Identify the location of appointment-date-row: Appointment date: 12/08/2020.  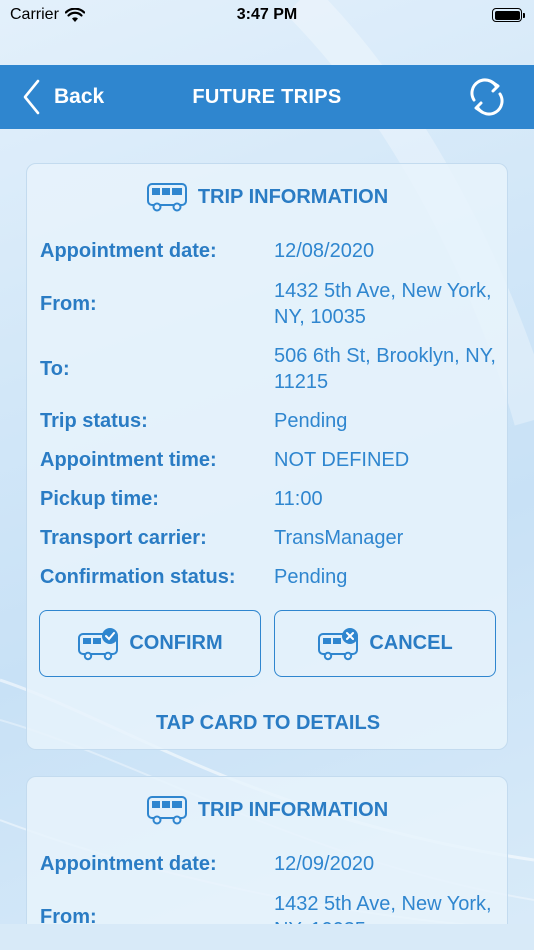
(268, 251).